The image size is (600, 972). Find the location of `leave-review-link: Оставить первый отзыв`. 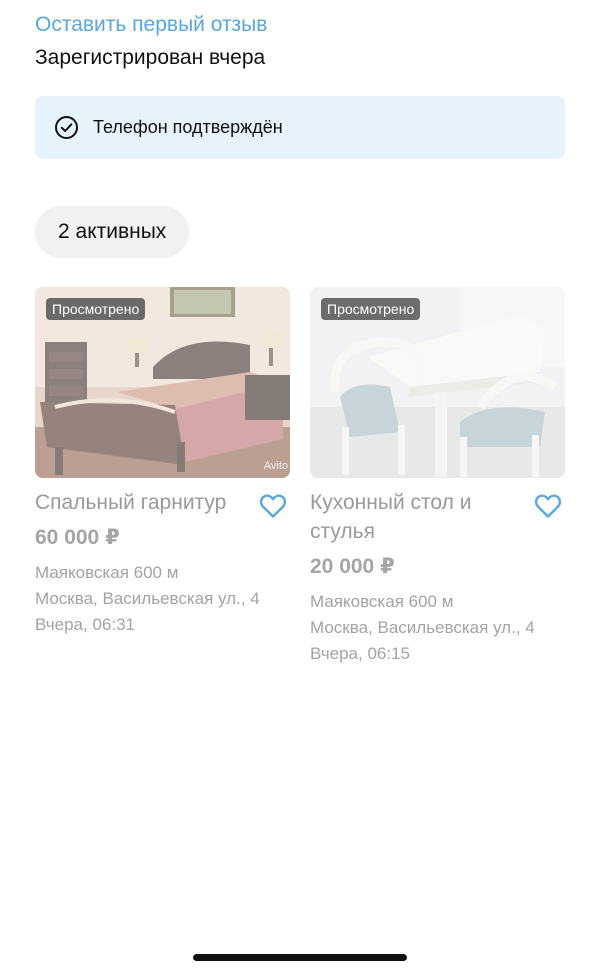

leave-review-link: Оставить первый отзыв is located at coordinates (151, 25).